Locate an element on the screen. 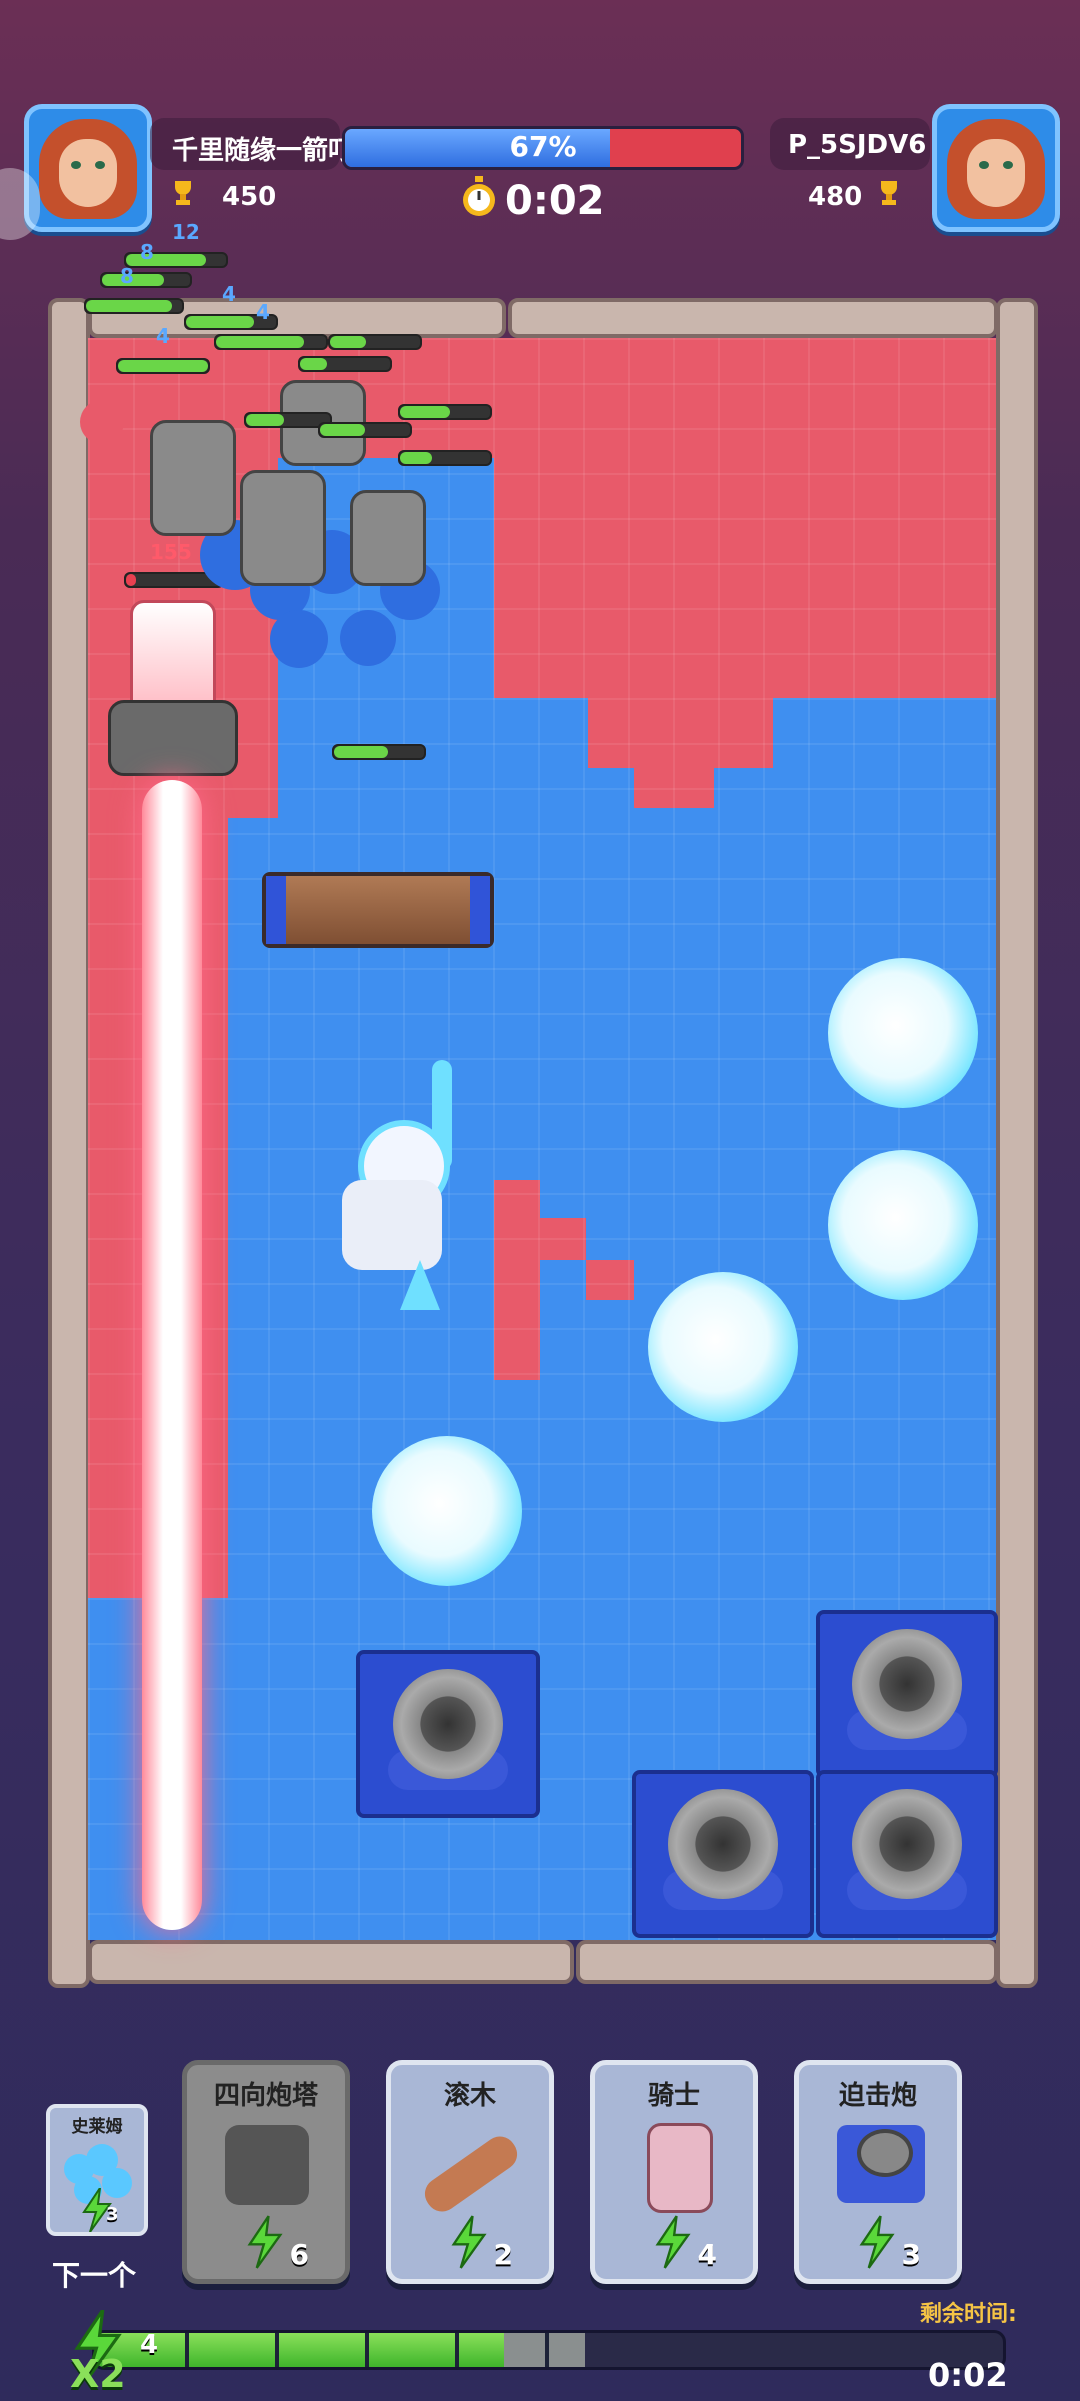 The image size is (1080, 2401). next-card: 史莱姆 3 is located at coordinates (97, 2170).